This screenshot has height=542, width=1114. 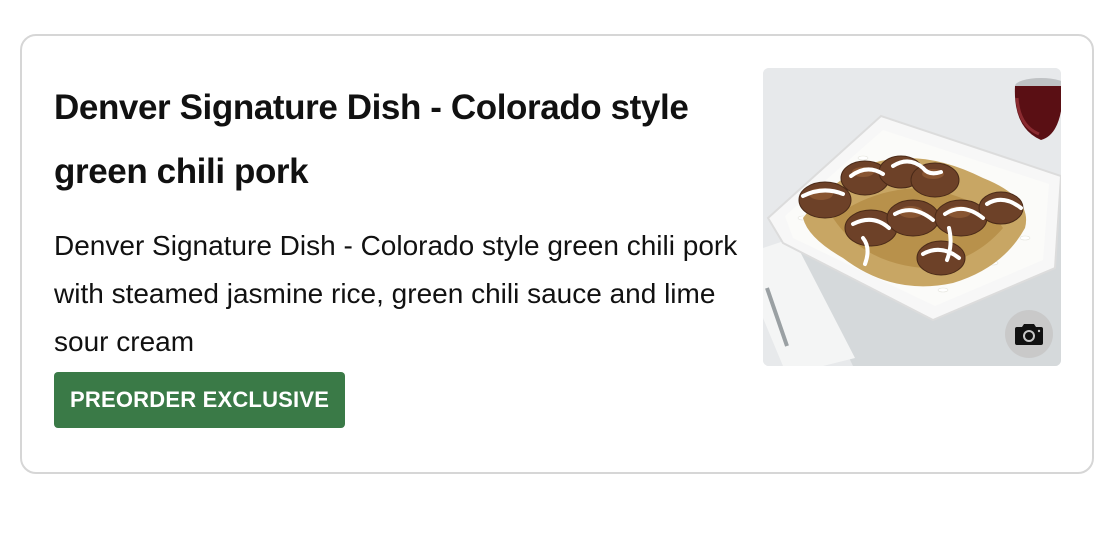 I want to click on camera-icon, so click(x=1029, y=334).